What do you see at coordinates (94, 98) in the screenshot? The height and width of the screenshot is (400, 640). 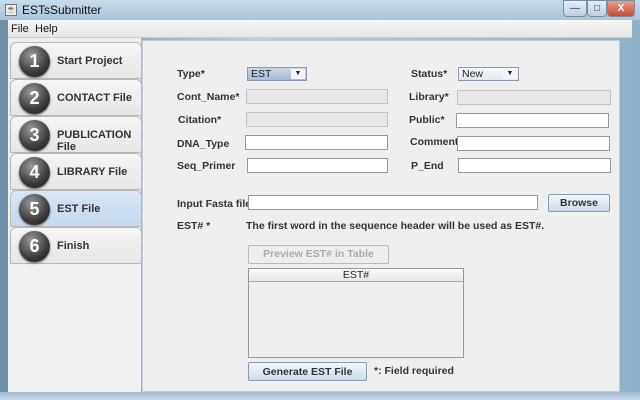 I see `step-label: CONTACT File` at bounding box center [94, 98].